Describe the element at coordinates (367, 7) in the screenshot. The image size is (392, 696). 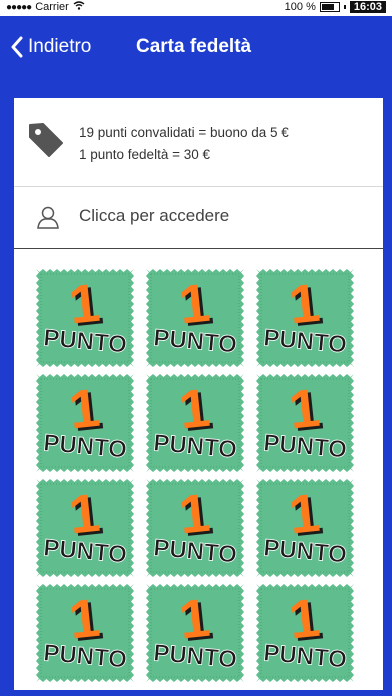
I see `status-time: 16:03` at that location.